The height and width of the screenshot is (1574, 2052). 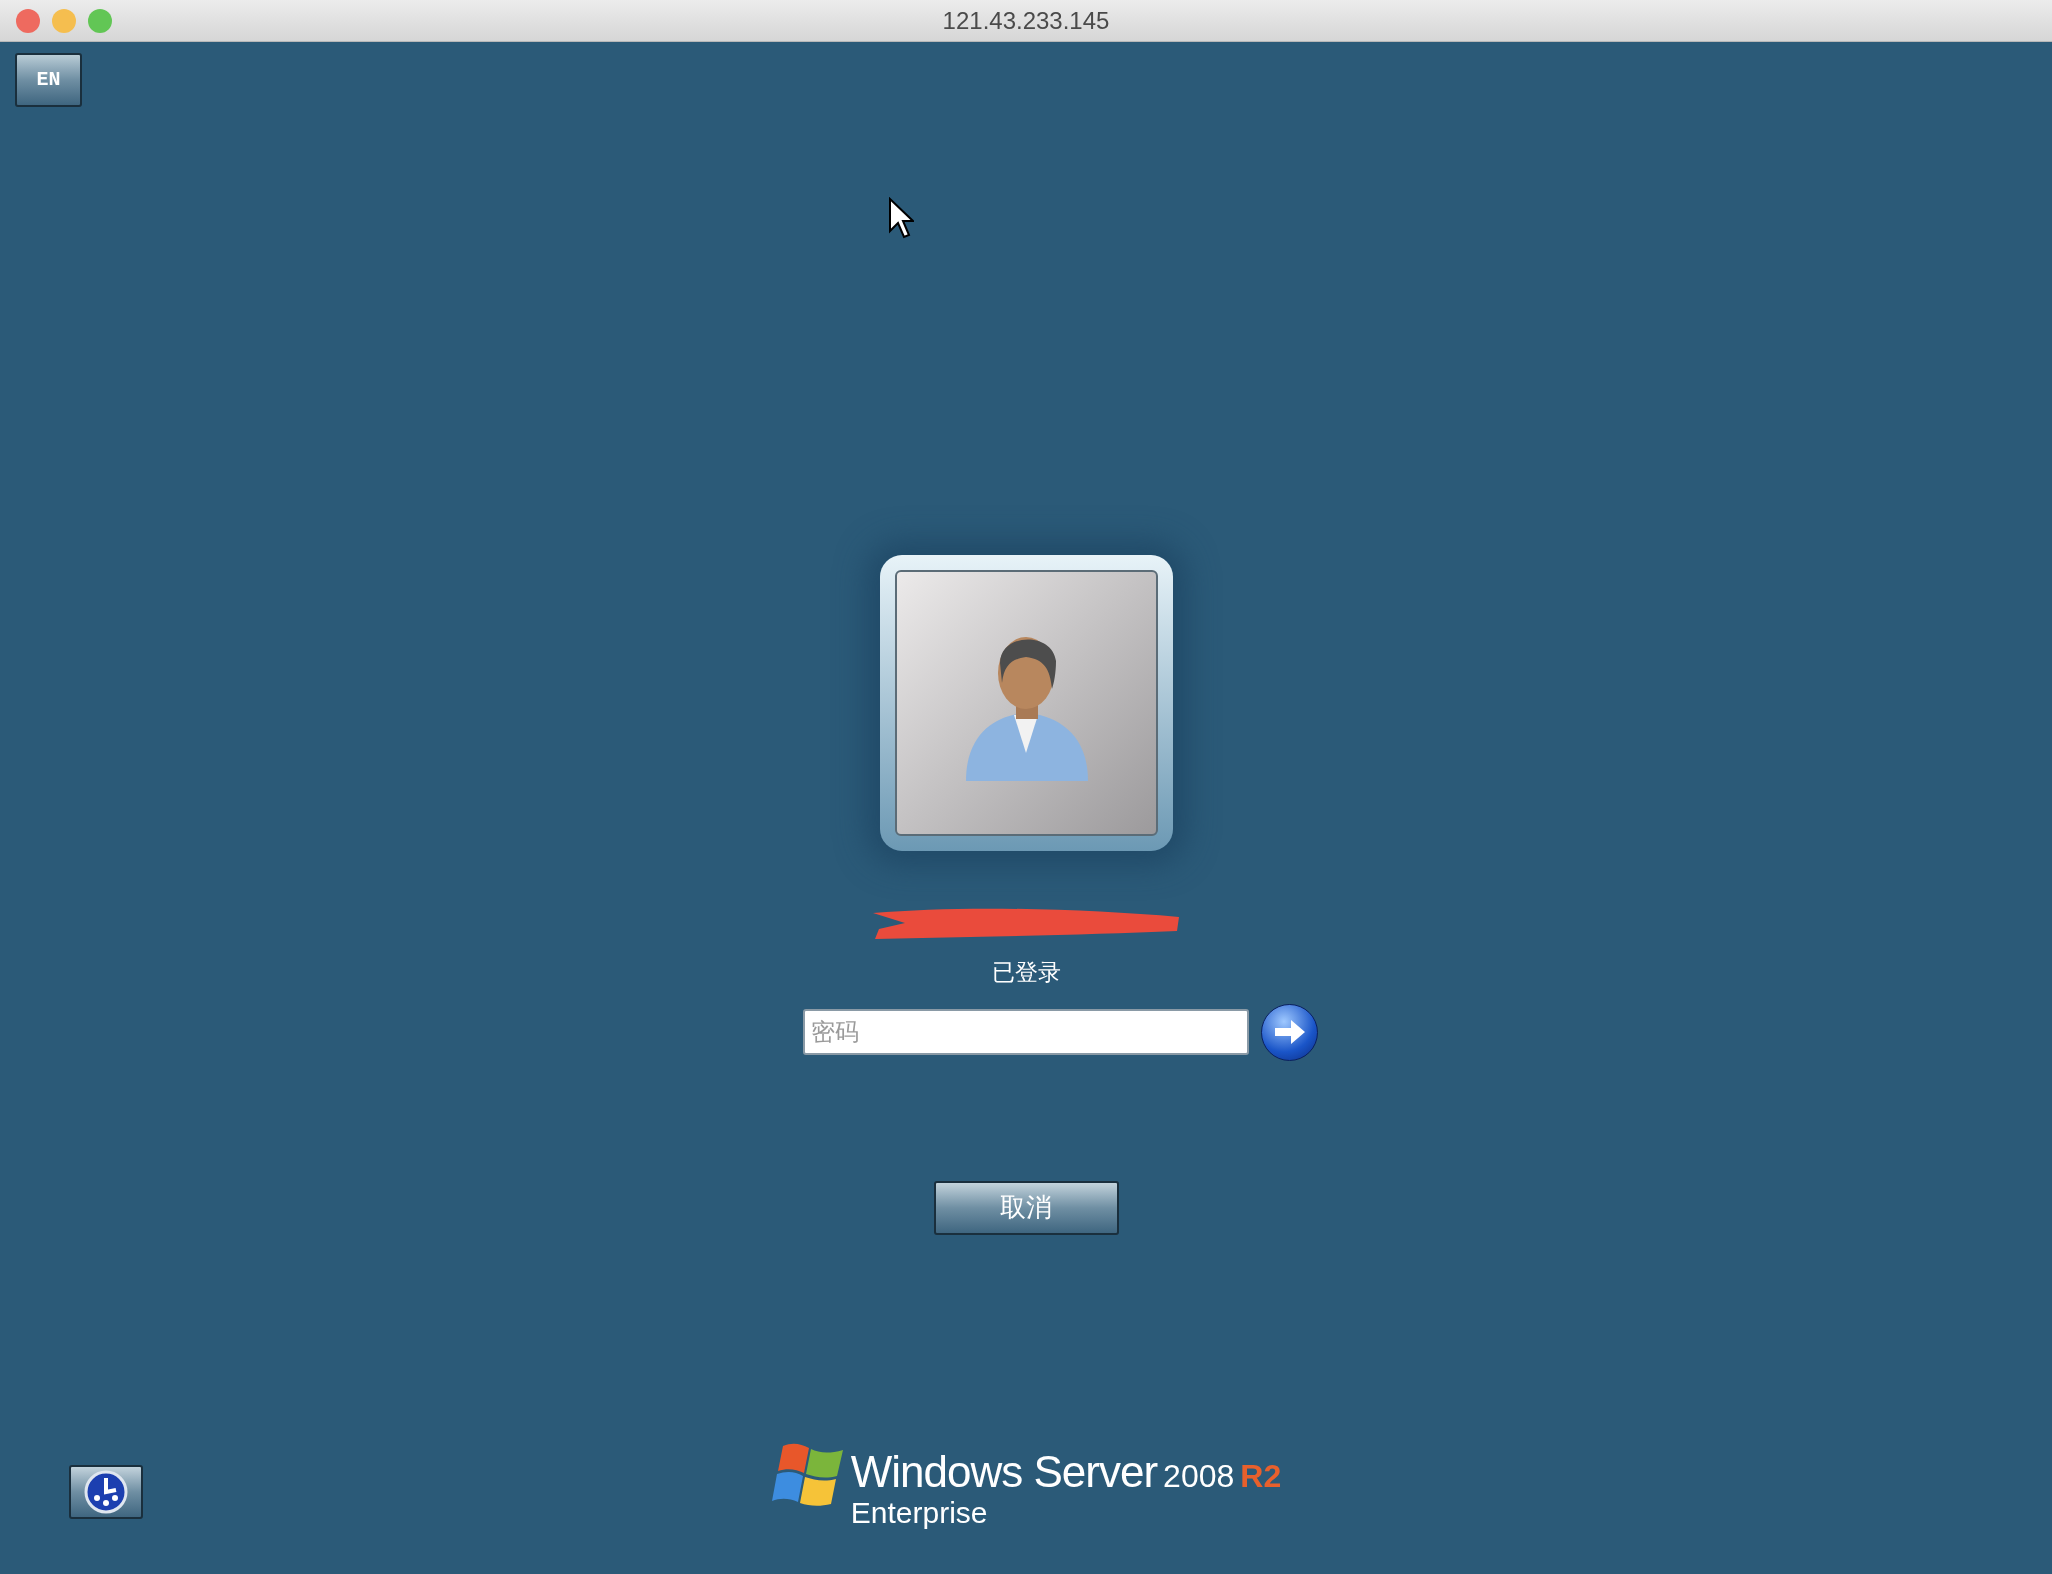 I want to click on product-edition: Enterprise, so click(x=919, y=1512).